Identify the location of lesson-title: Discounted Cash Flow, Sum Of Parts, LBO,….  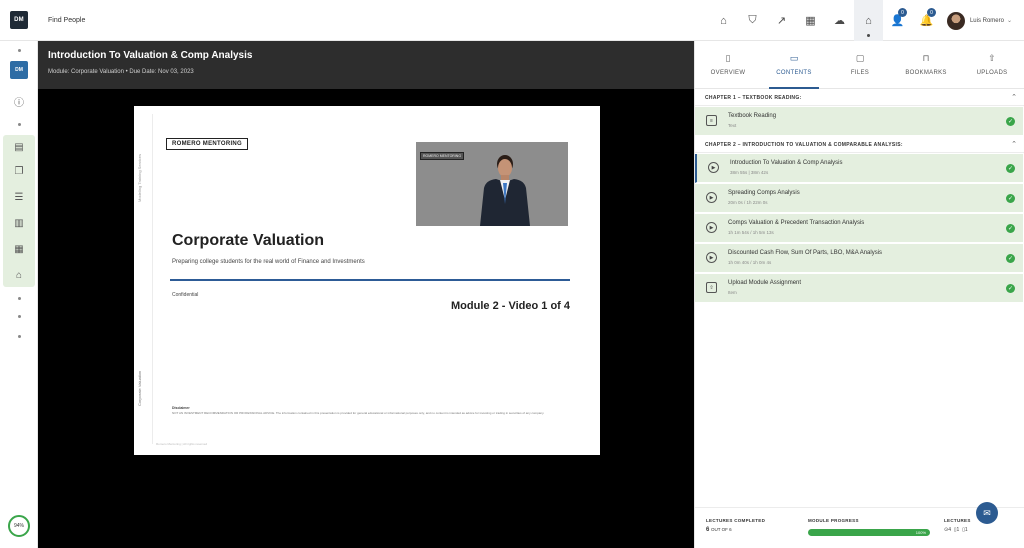
(805, 253).